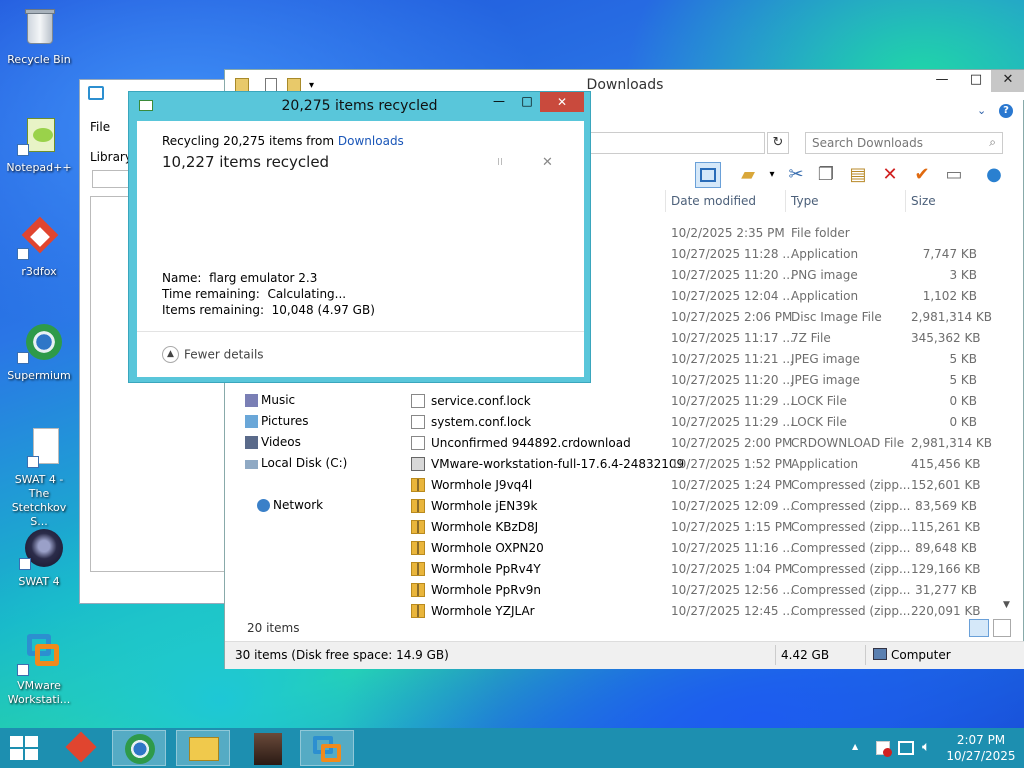  I want to click on help-icon: ?, so click(1006, 111).